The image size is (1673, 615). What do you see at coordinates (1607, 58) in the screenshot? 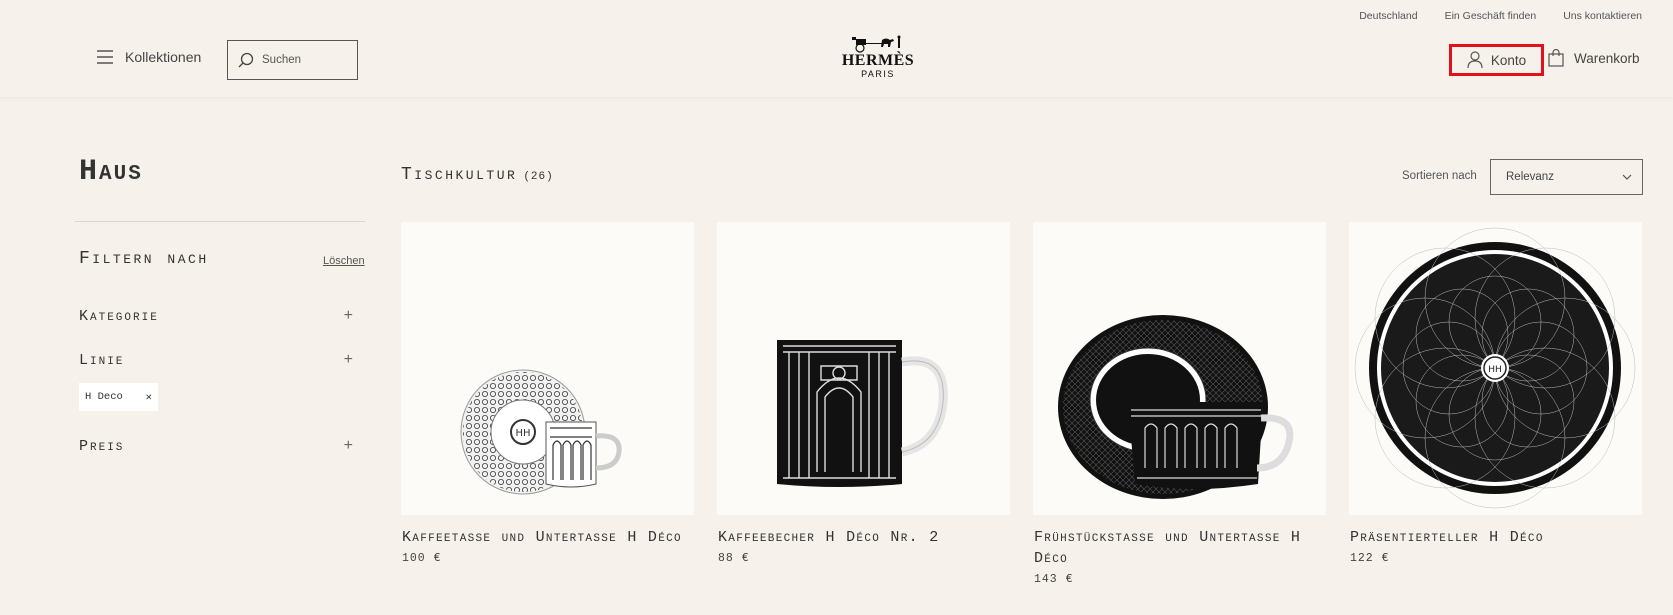
I see `cart-label: Warenkorb` at bounding box center [1607, 58].